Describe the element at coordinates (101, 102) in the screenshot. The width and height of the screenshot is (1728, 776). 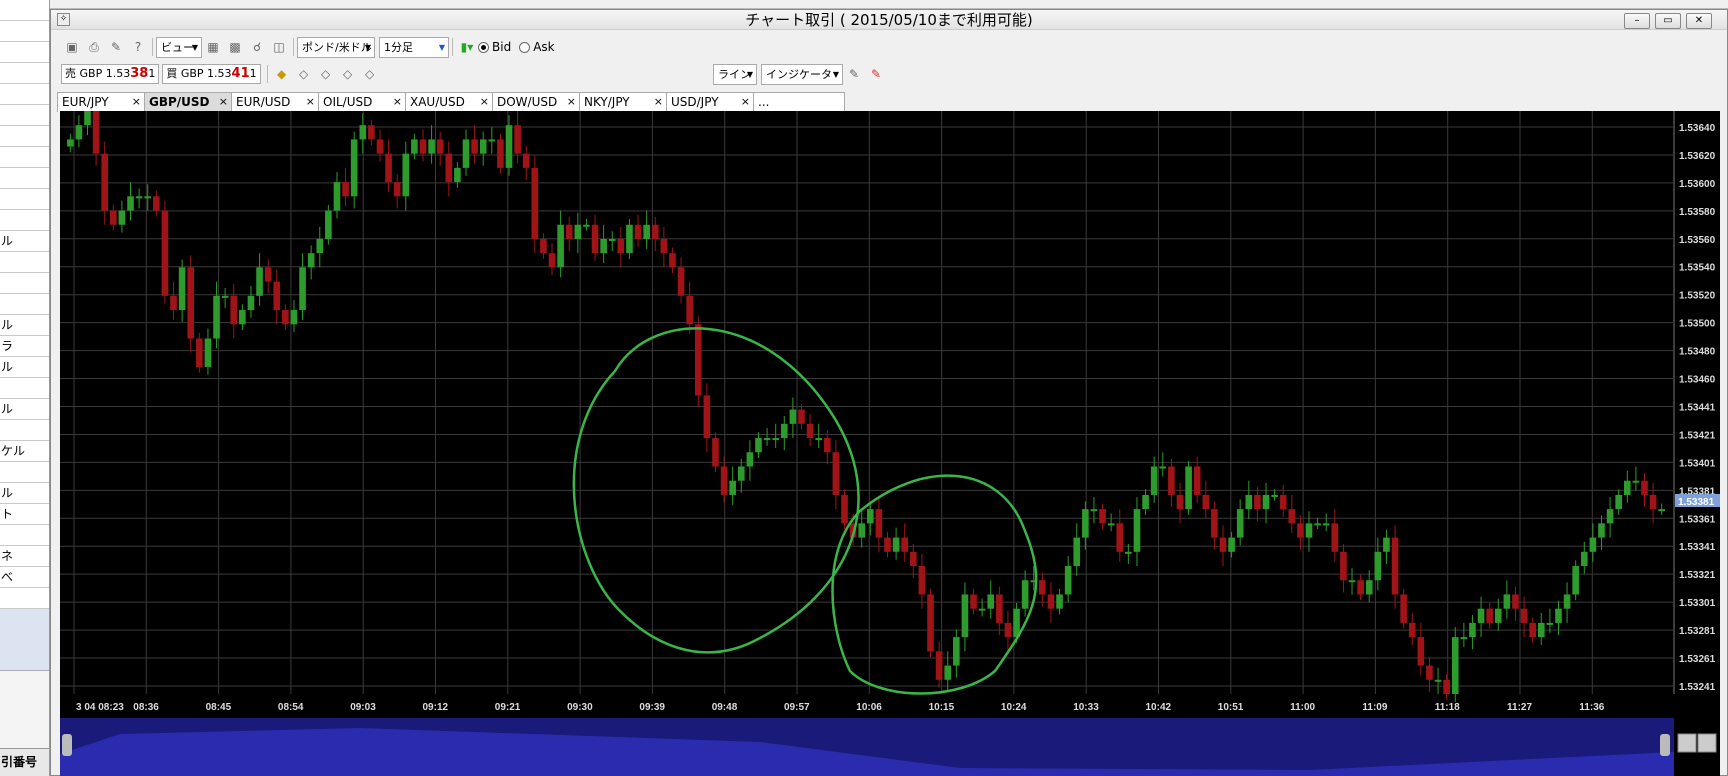
I see `tab-eurjpy: EUR/JPY ×` at that location.